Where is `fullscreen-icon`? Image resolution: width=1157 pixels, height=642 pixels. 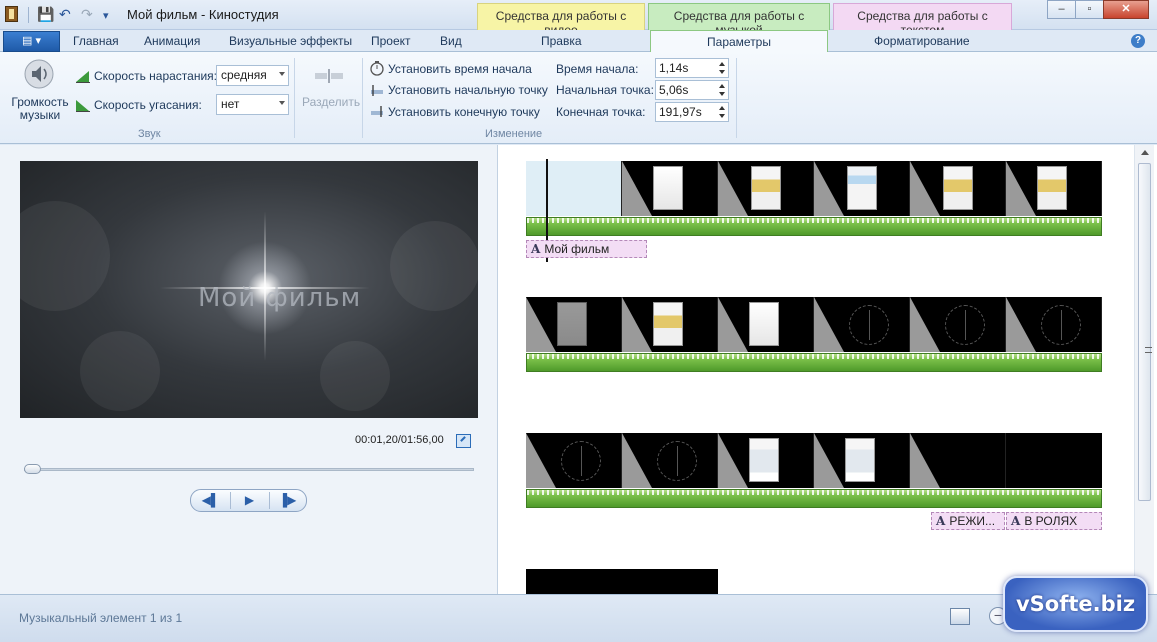 fullscreen-icon is located at coordinates (463, 441).